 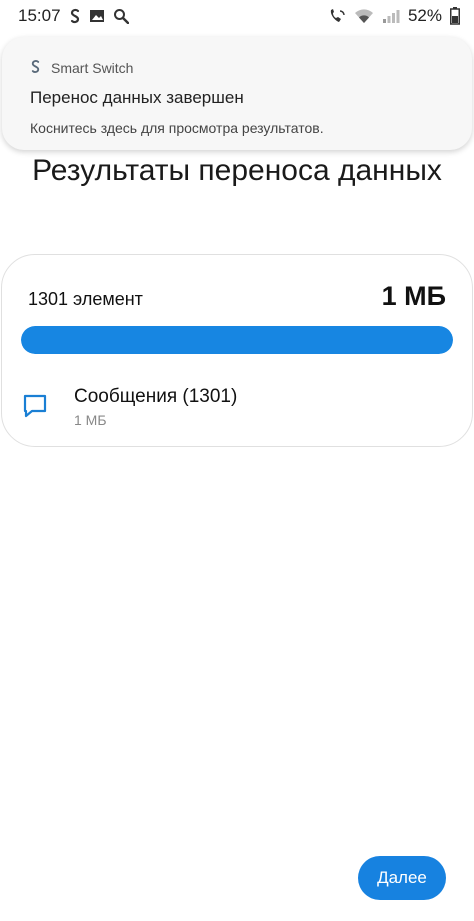 What do you see at coordinates (92, 68) in the screenshot?
I see `notification-app-name: Smart Switch` at bounding box center [92, 68].